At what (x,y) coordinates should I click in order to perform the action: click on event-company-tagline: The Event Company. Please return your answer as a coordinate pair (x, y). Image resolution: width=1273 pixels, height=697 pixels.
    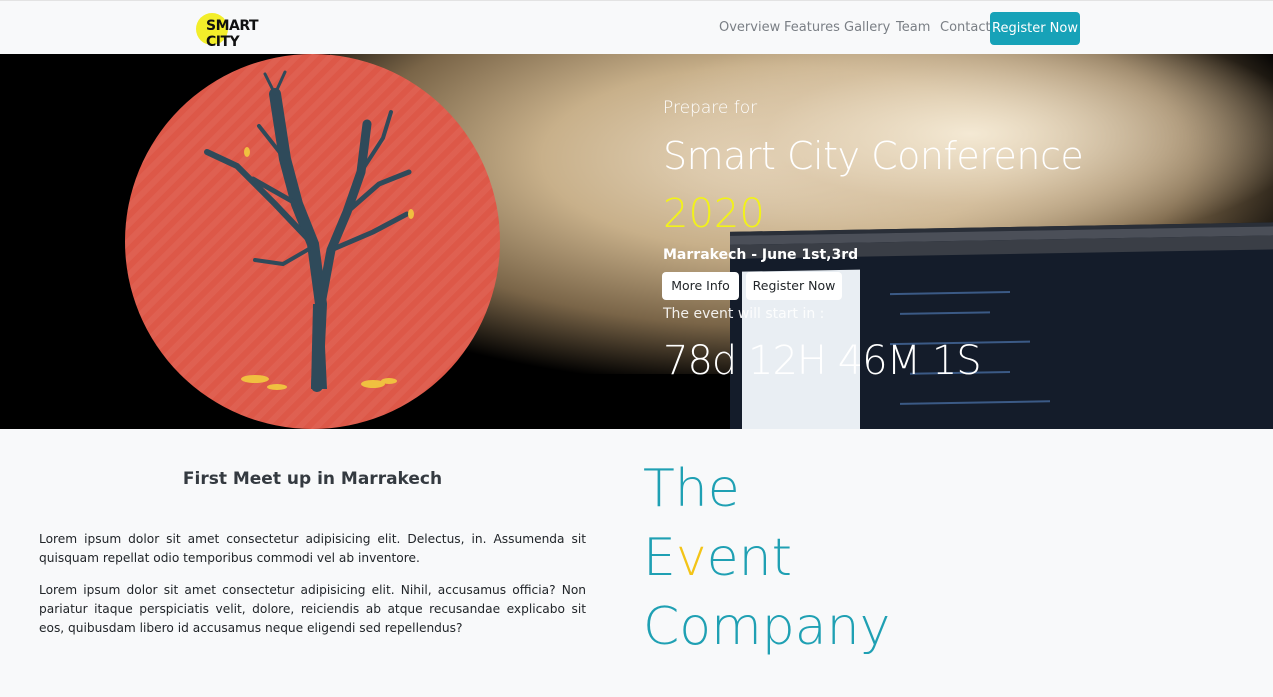
    Looking at the image, I should click on (766, 558).